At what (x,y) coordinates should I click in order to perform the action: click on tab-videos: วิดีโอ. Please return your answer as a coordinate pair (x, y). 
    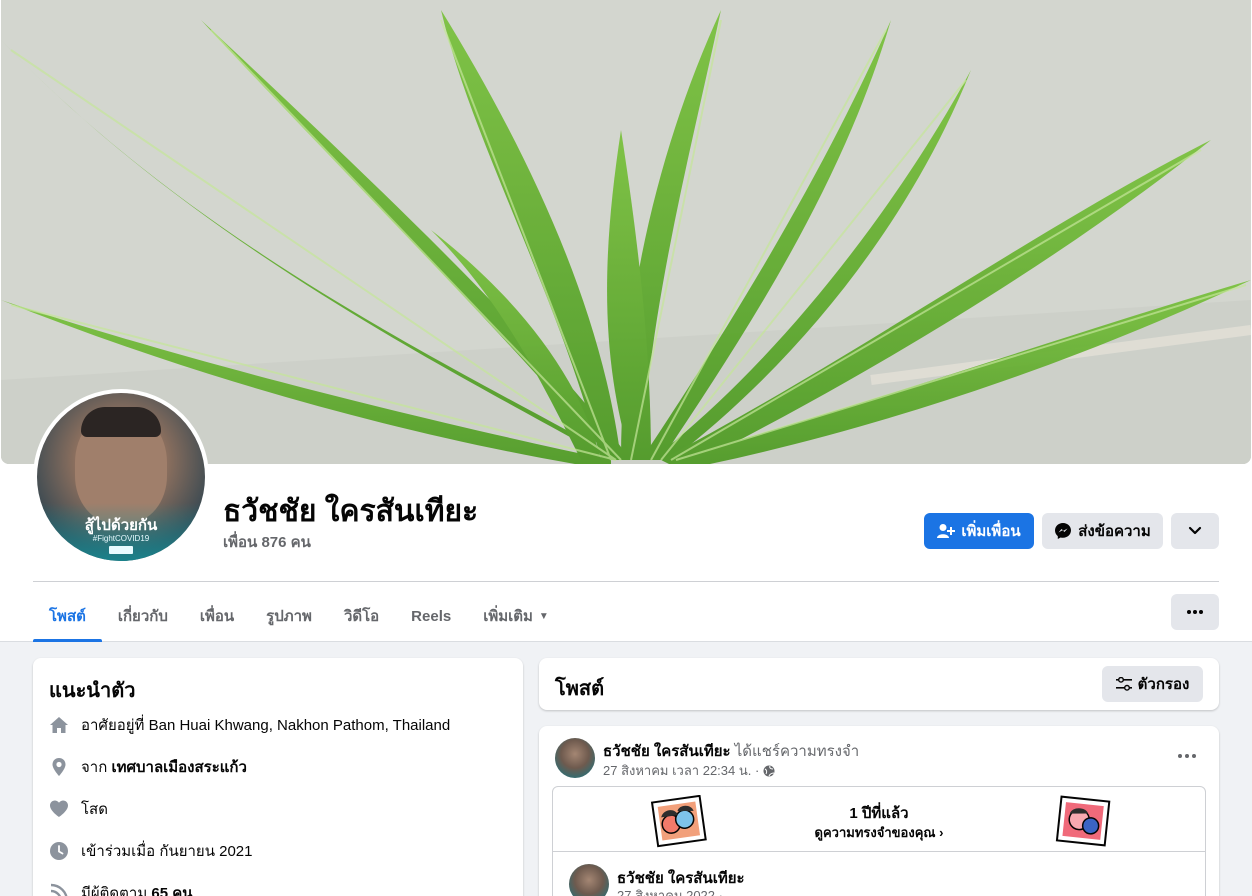
    Looking at the image, I should click on (361, 616).